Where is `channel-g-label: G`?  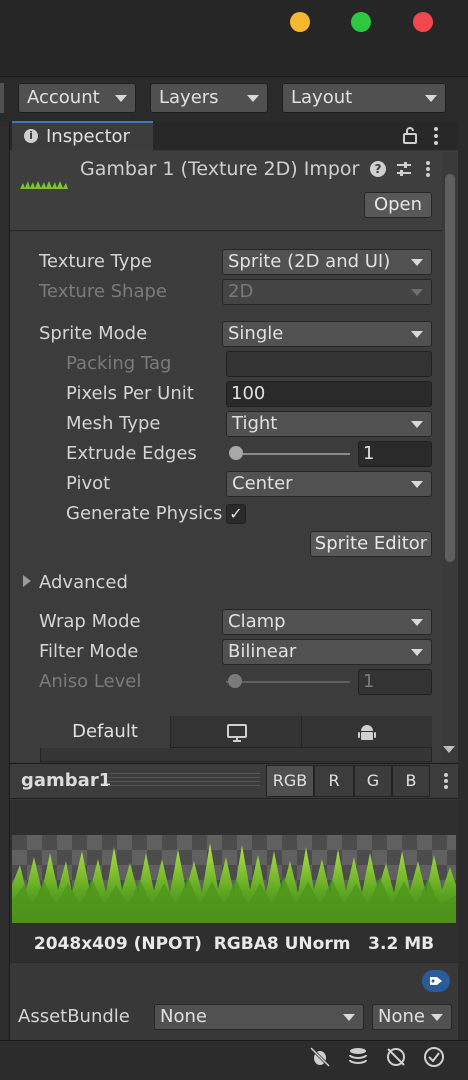 channel-g-label: G is located at coordinates (373, 780).